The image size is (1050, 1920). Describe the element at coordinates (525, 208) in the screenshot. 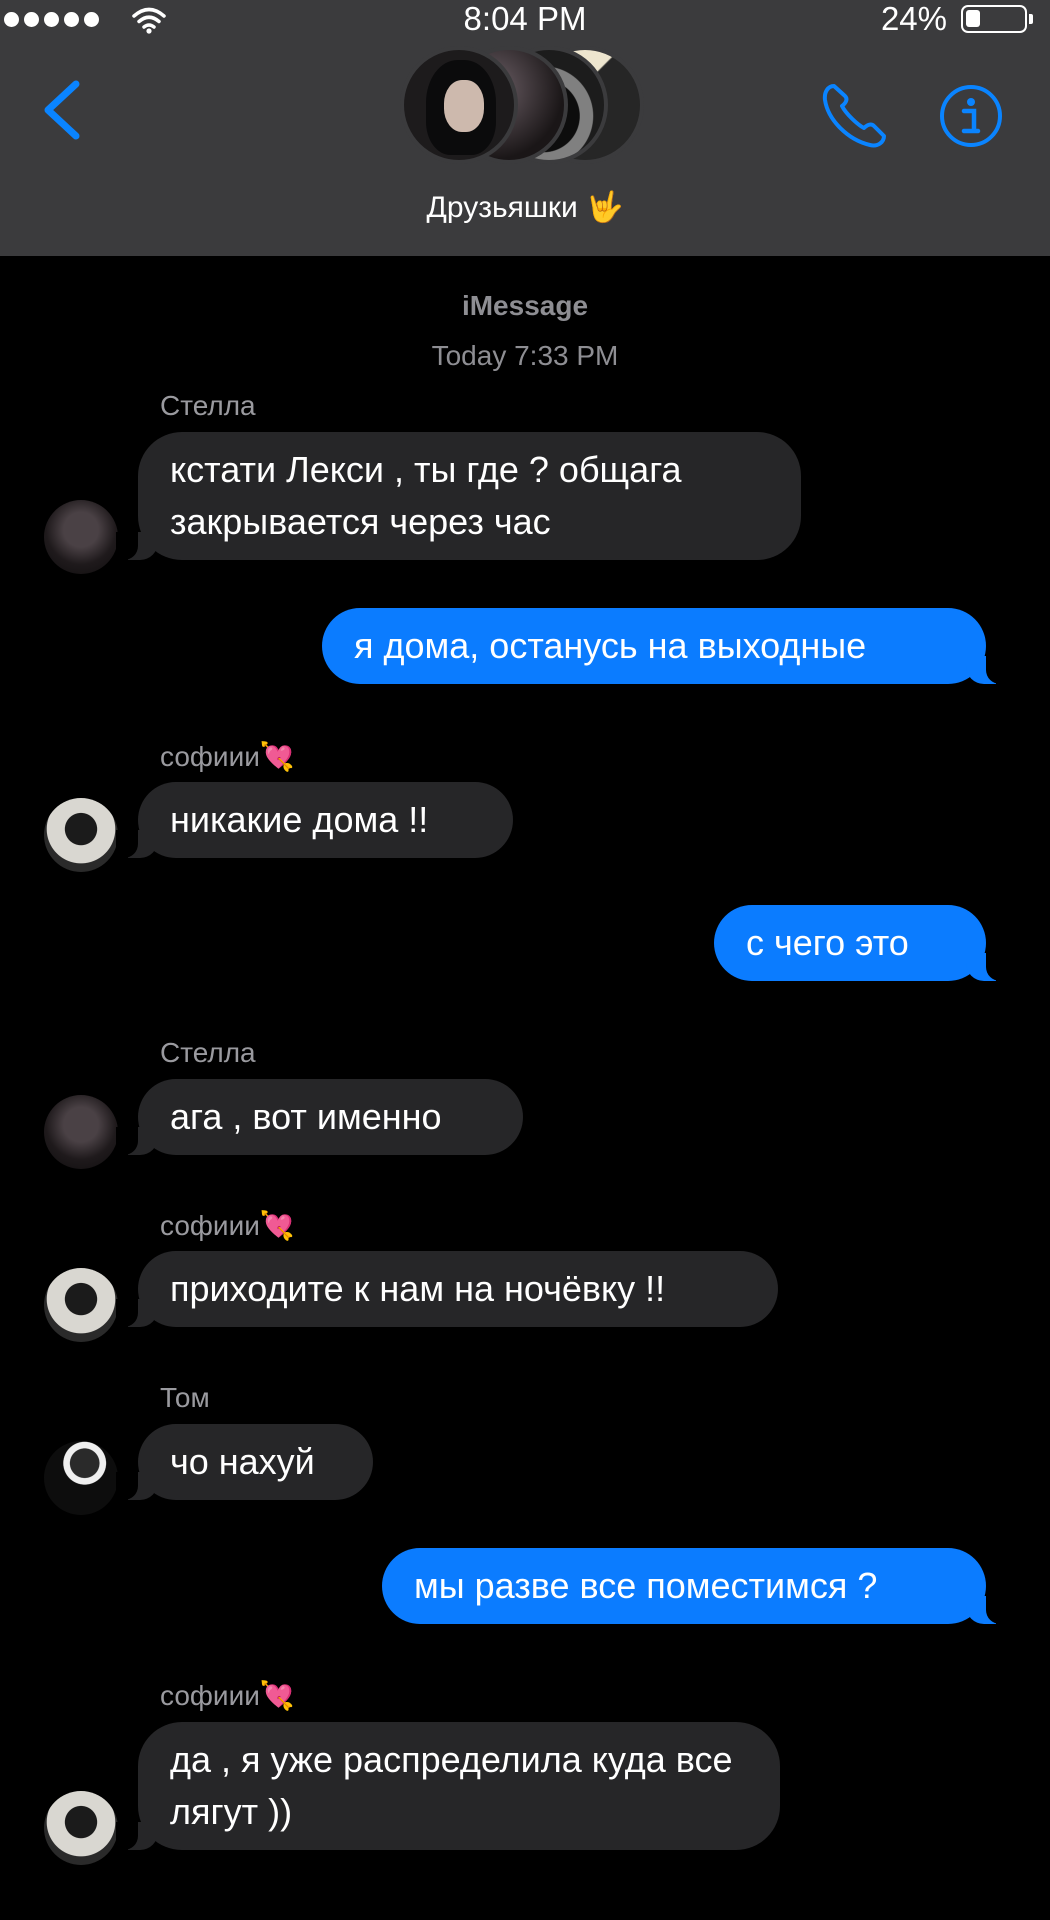

I see `group-name: Друзьяшки 🤟` at that location.